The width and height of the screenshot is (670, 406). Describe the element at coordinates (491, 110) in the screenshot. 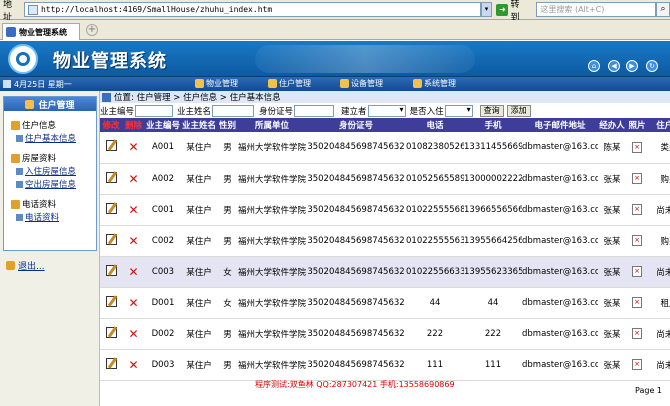

I see `query-button: 查询` at that location.